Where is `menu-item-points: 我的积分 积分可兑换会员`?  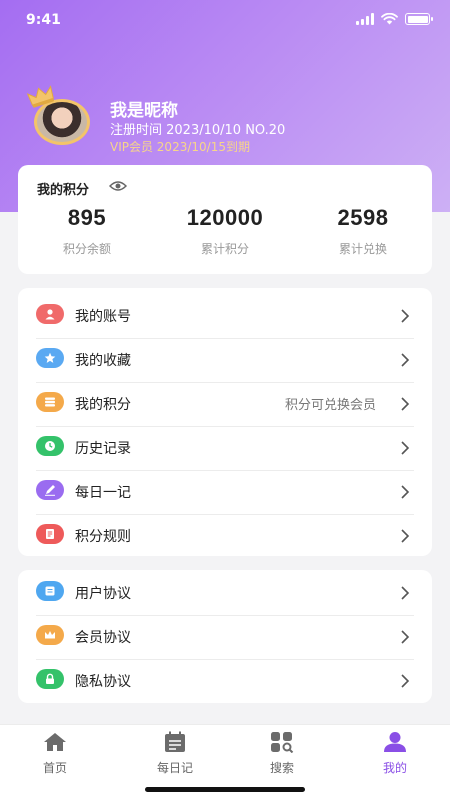 menu-item-points: 我的积分 积分可兑换会员 is located at coordinates (225, 405).